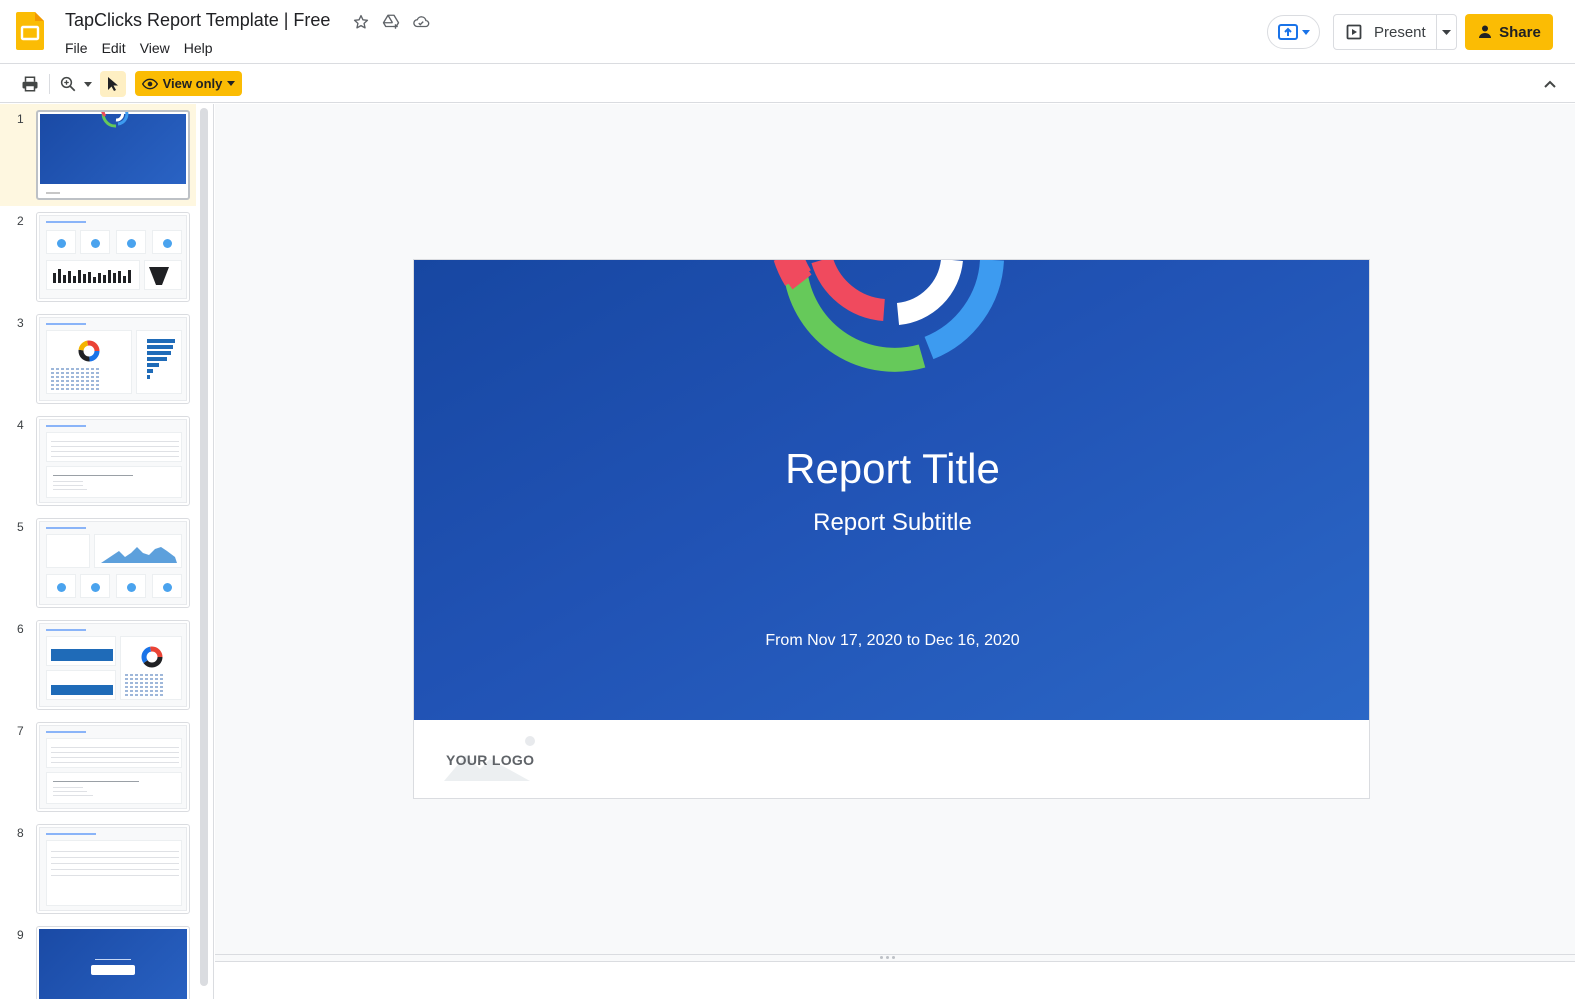  I want to click on slides-icon, so click(30, 31).